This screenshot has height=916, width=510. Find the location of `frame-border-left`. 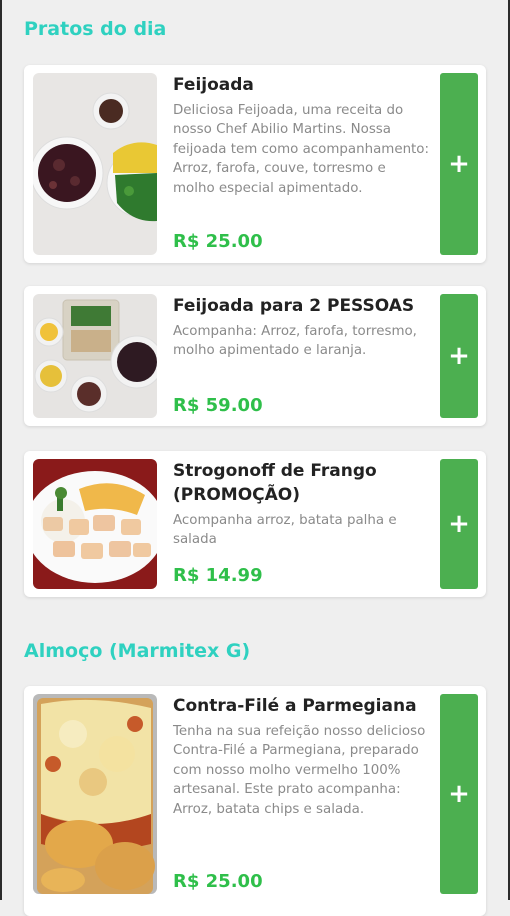

frame-border-left is located at coordinates (1, 450).